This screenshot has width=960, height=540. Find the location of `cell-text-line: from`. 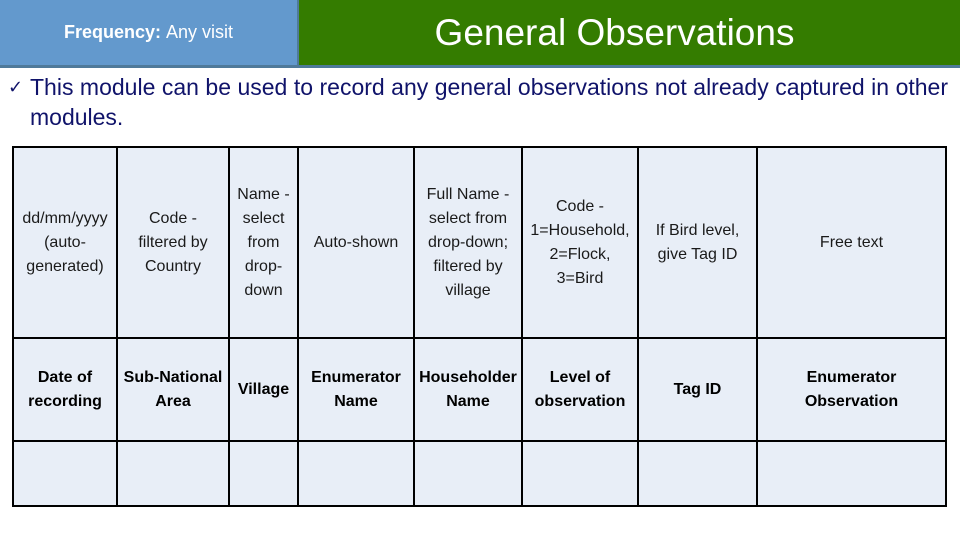

cell-text-line: from is located at coordinates (263, 242).